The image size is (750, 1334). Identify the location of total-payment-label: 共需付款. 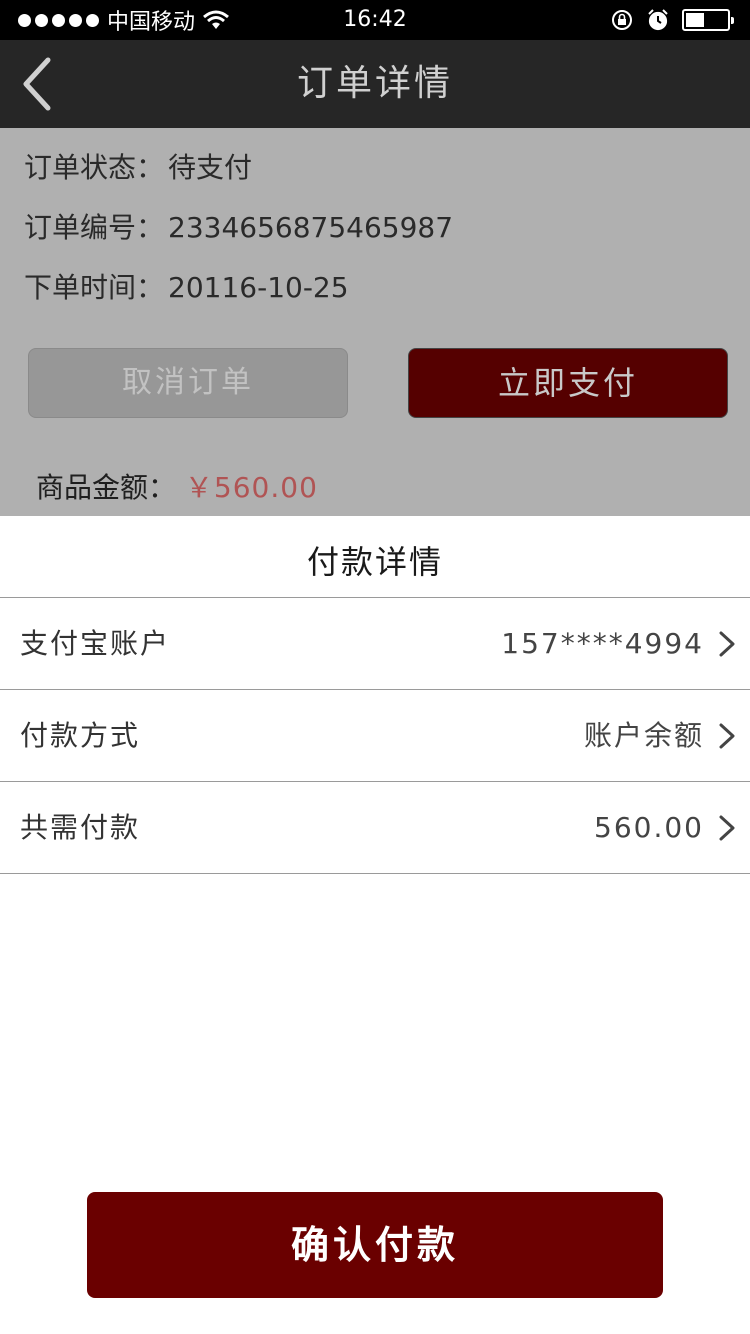
(80, 827).